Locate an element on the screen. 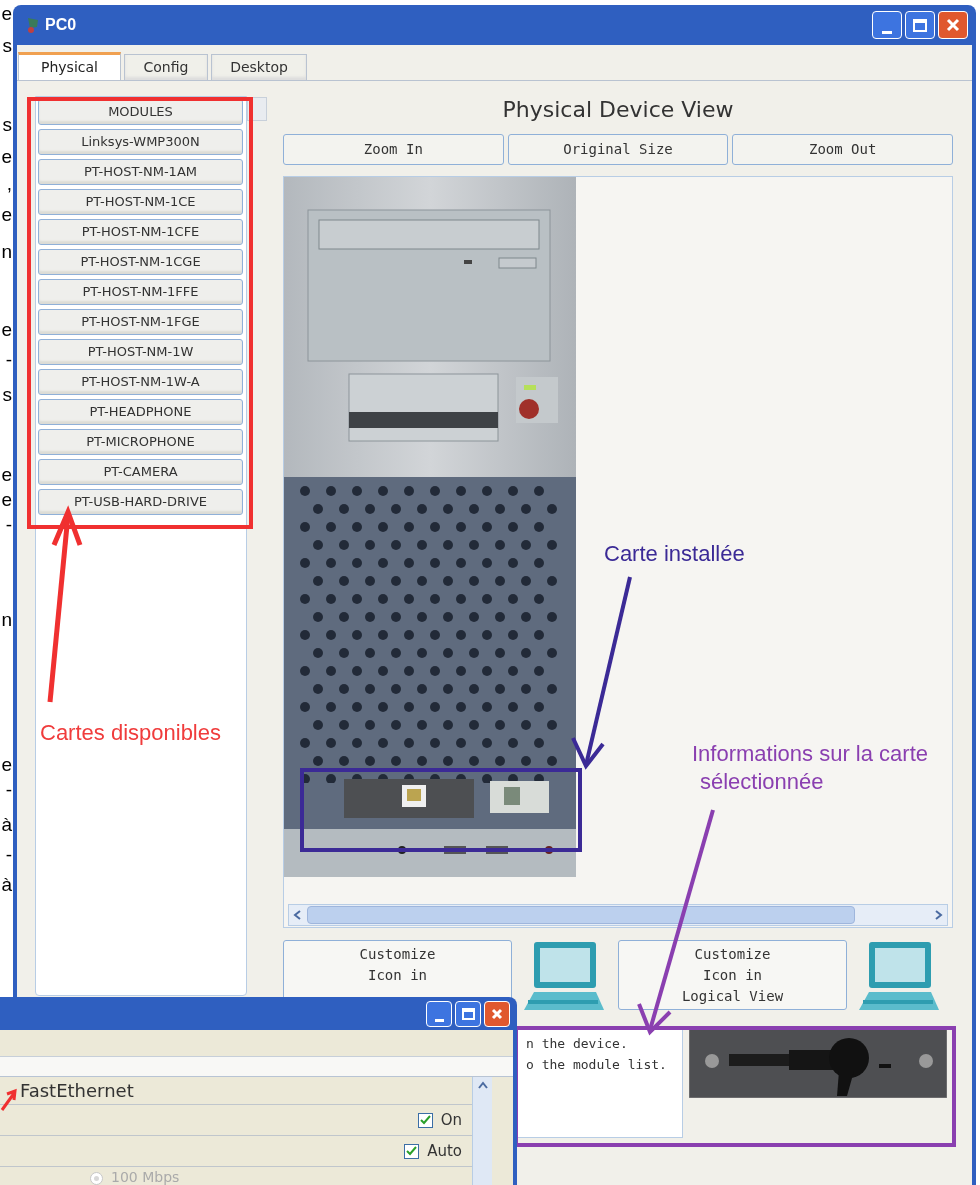 The height and width of the screenshot is (1185, 980). module-button: PT-HEADPHONE is located at coordinates (140, 412).